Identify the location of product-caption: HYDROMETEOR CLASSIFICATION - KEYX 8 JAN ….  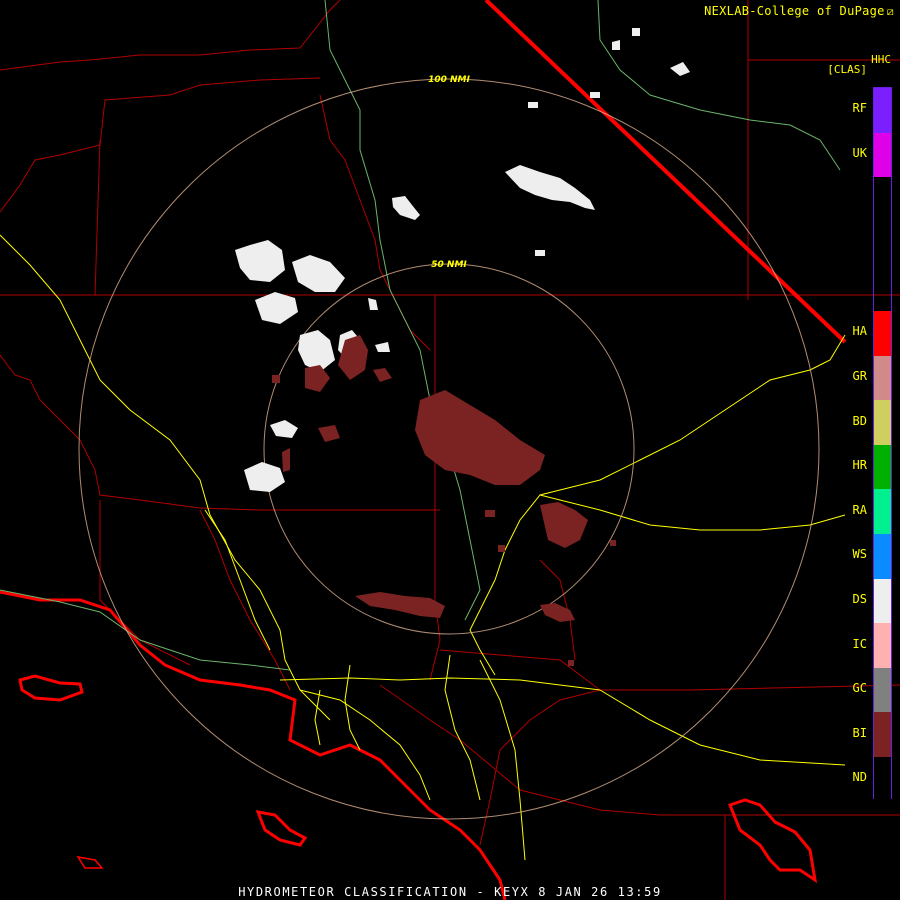
(450, 892).